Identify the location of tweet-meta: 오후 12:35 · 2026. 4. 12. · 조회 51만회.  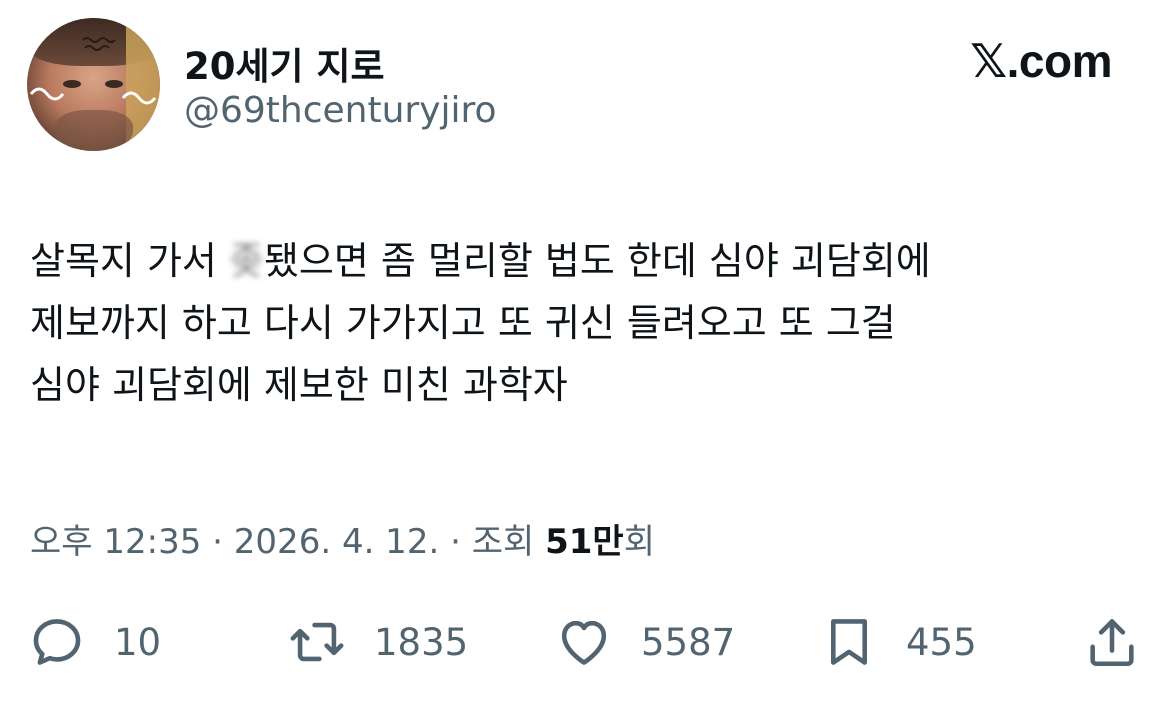
(342, 542).